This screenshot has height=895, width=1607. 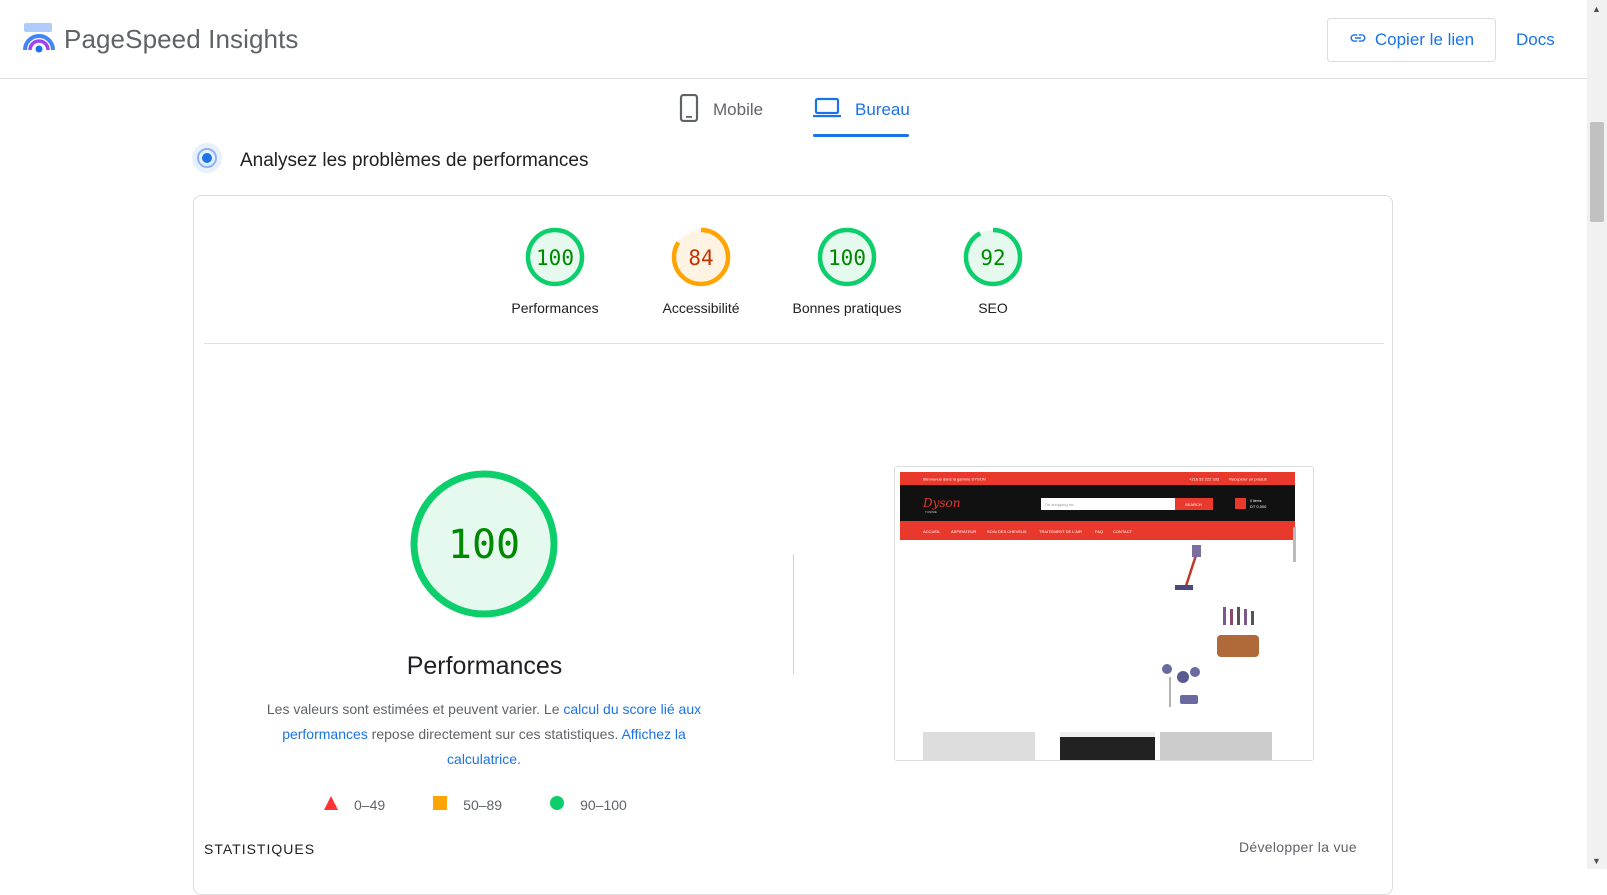 I want to click on phone-icon, so click(x=696, y=110).